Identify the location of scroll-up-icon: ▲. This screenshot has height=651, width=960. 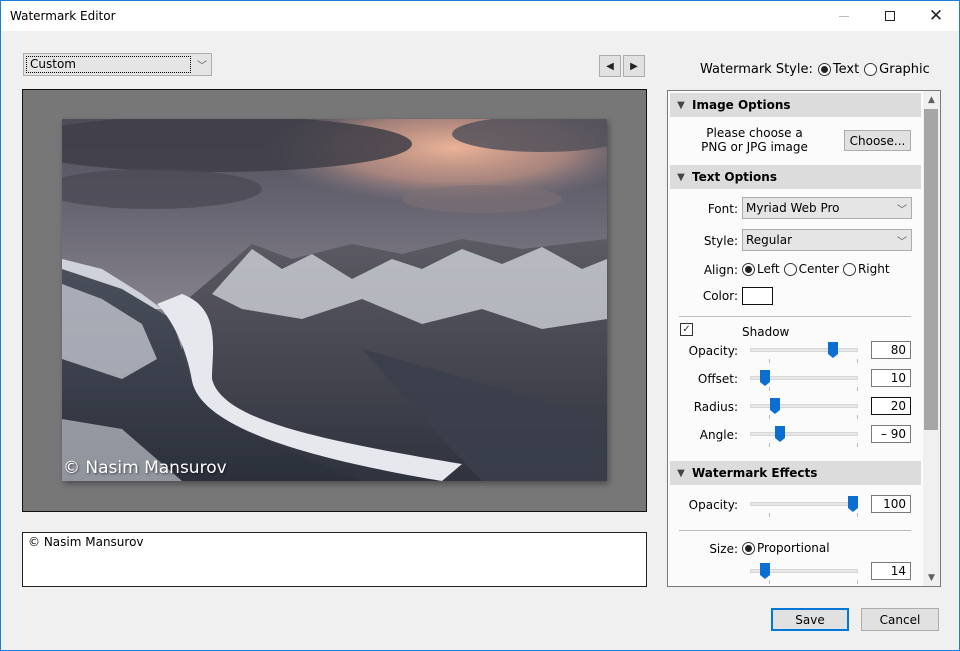
(931, 99).